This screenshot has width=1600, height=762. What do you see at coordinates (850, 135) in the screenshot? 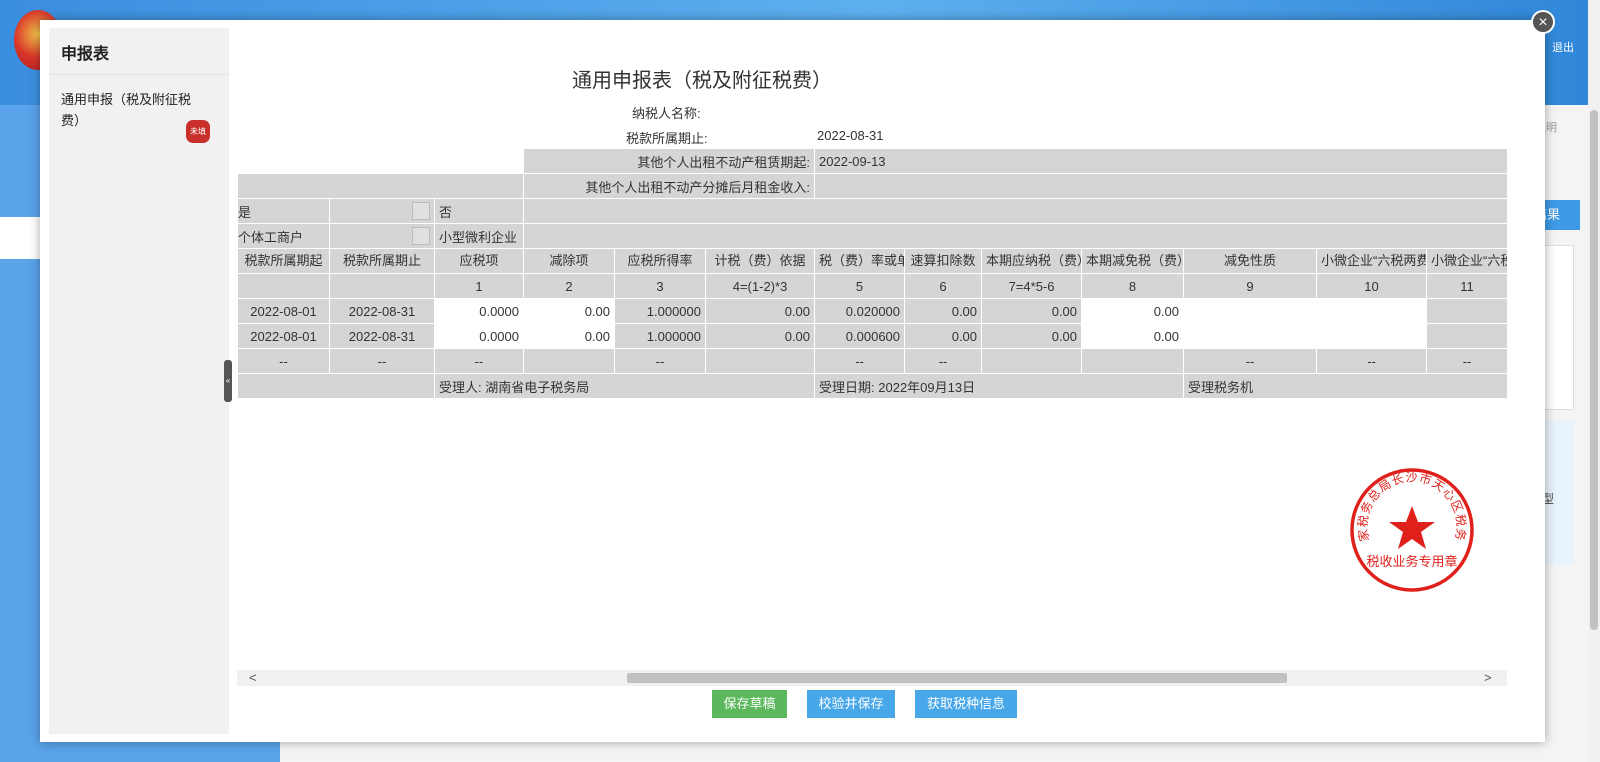
I see `period-end-value: 2022-08-31` at bounding box center [850, 135].